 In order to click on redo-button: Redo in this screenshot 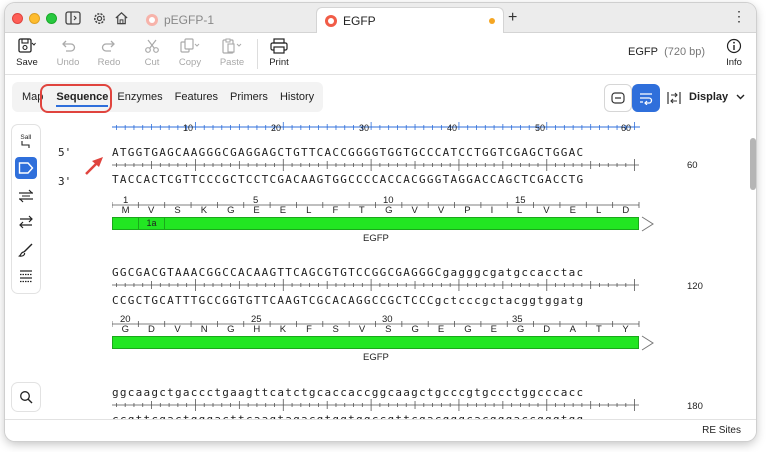, I will do `click(109, 53)`.